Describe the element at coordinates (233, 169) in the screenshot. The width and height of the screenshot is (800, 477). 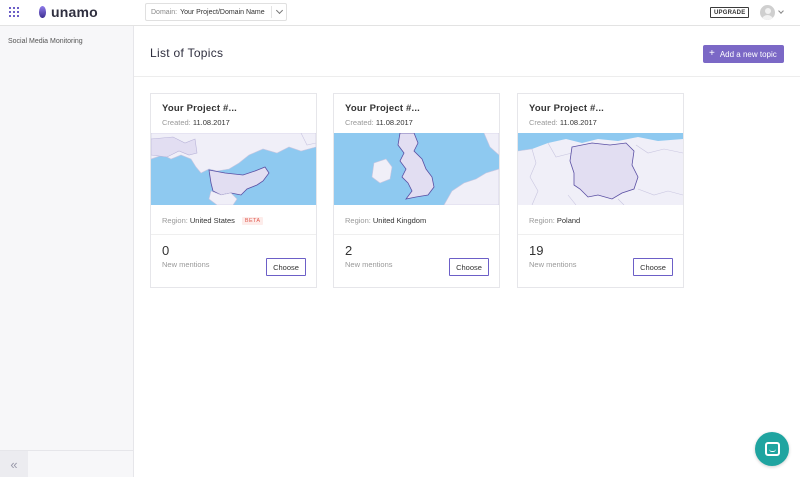
I see `map-united-states-icon` at that location.